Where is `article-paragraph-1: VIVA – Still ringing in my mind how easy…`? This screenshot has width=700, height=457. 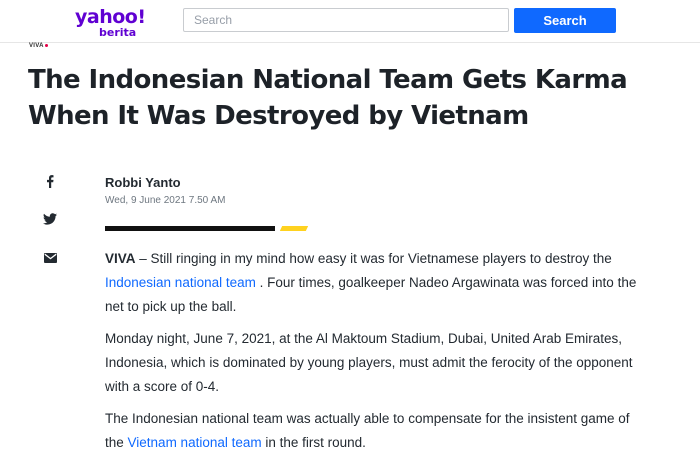 article-paragraph-1: VIVA – Still ringing in my mind how easy… is located at coordinates (377, 283).